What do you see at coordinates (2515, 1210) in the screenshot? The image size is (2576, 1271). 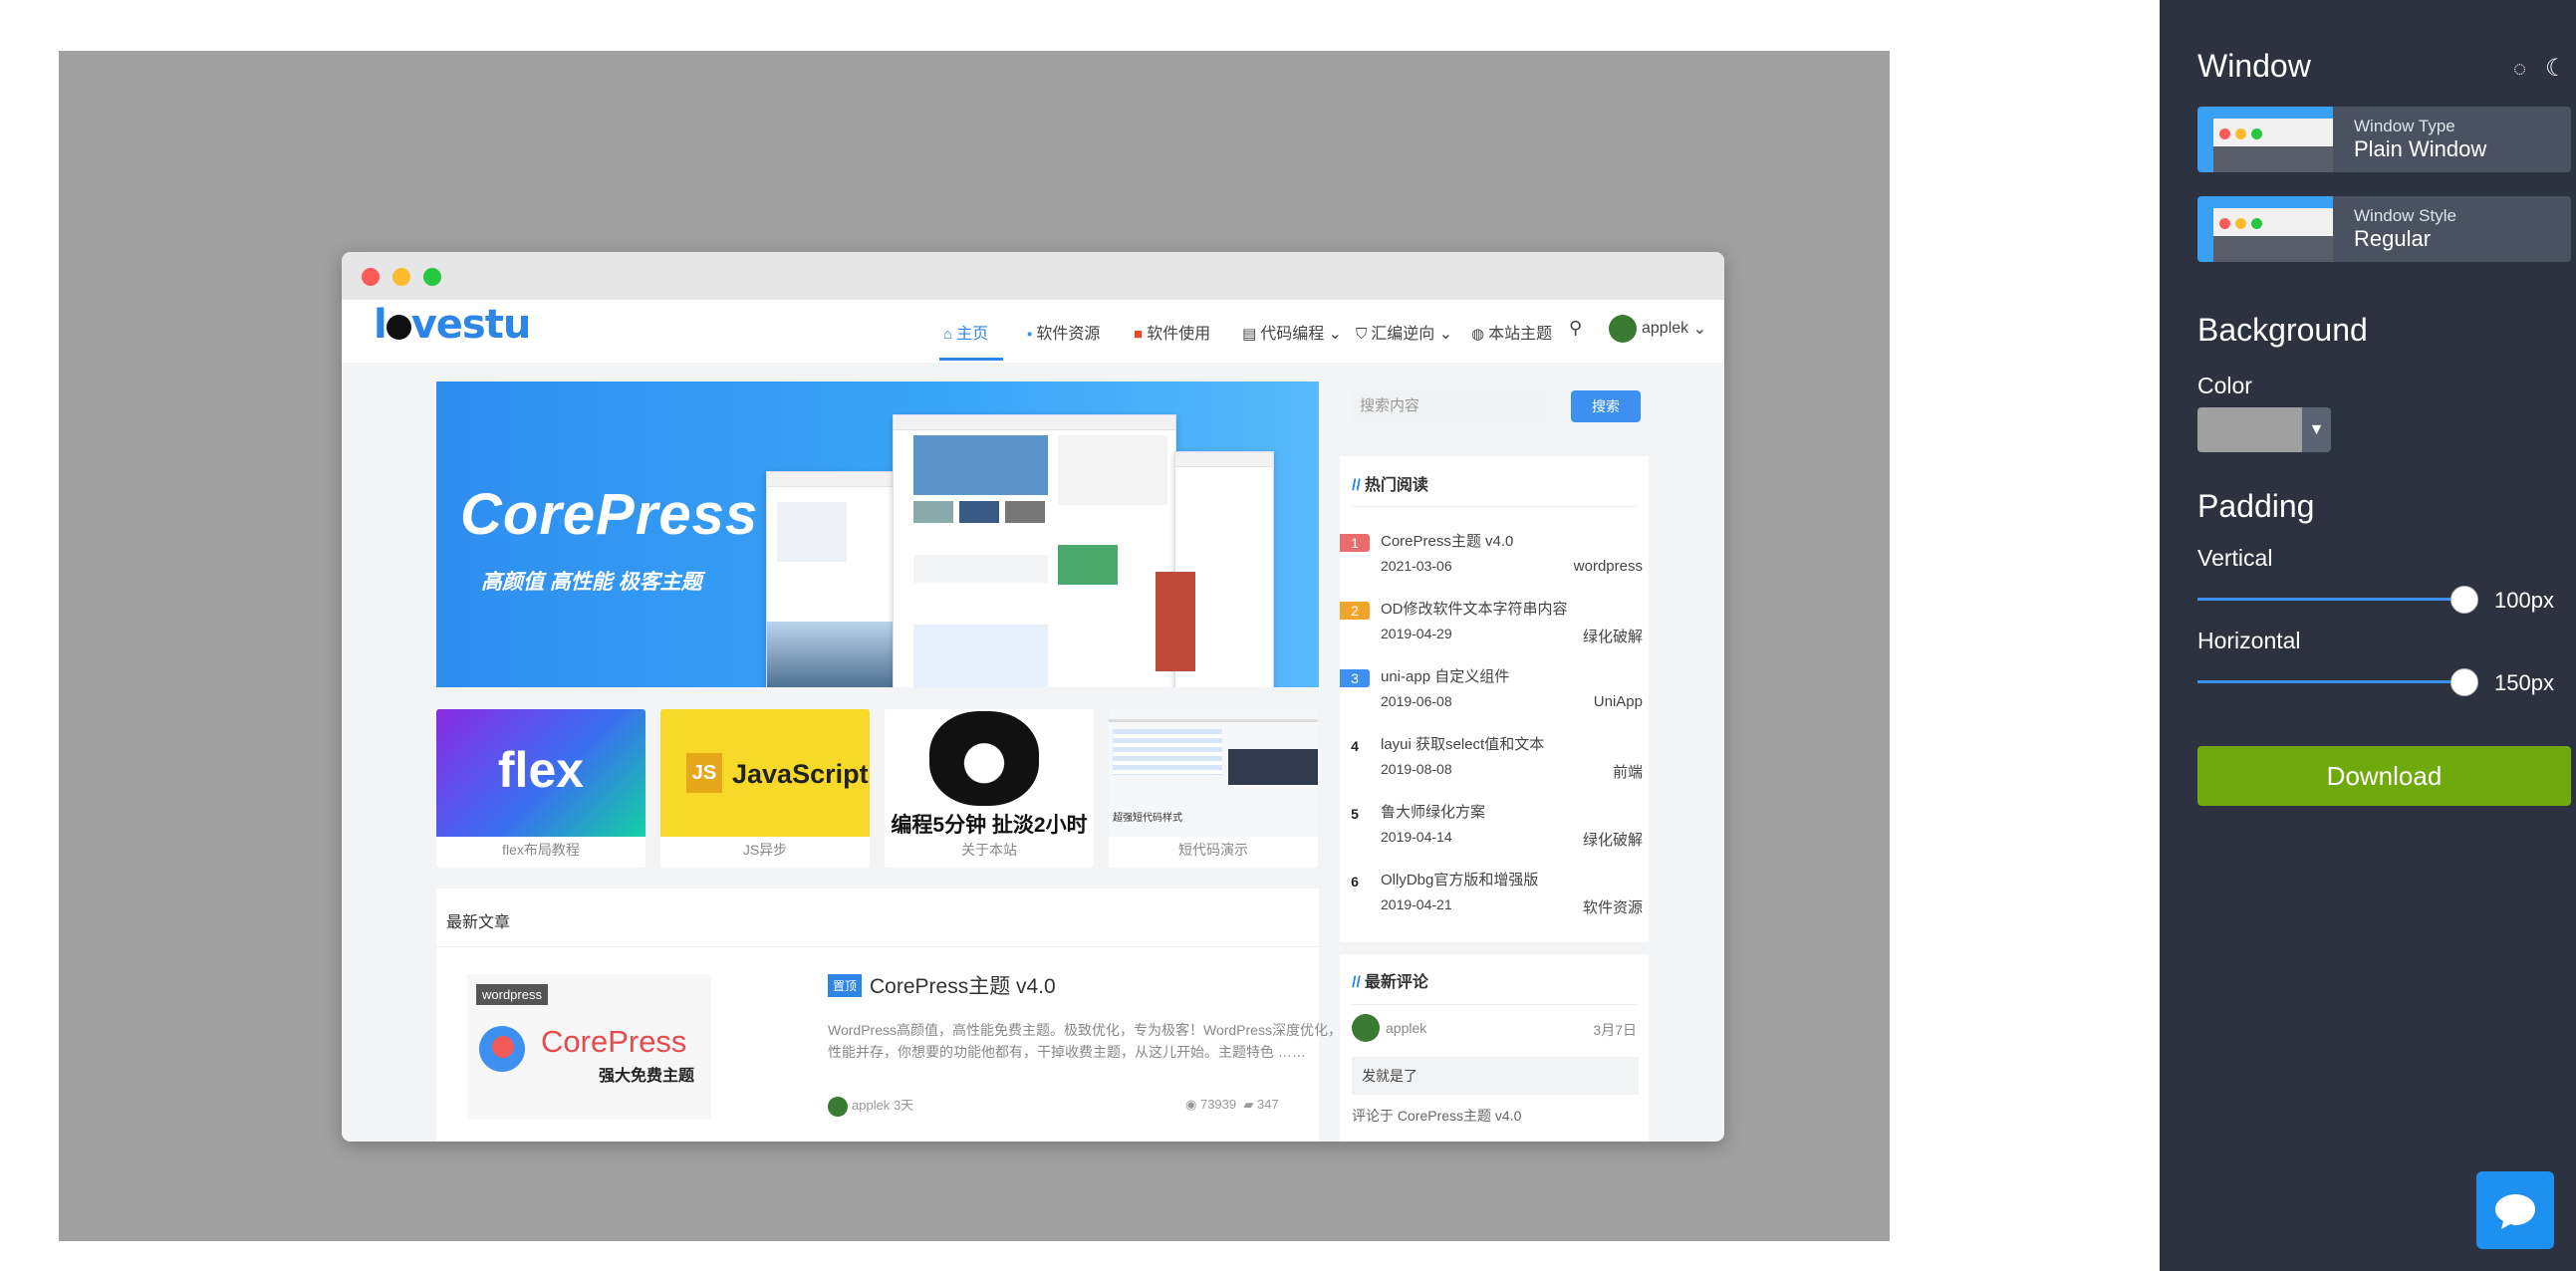 I see `chat-button` at bounding box center [2515, 1210].